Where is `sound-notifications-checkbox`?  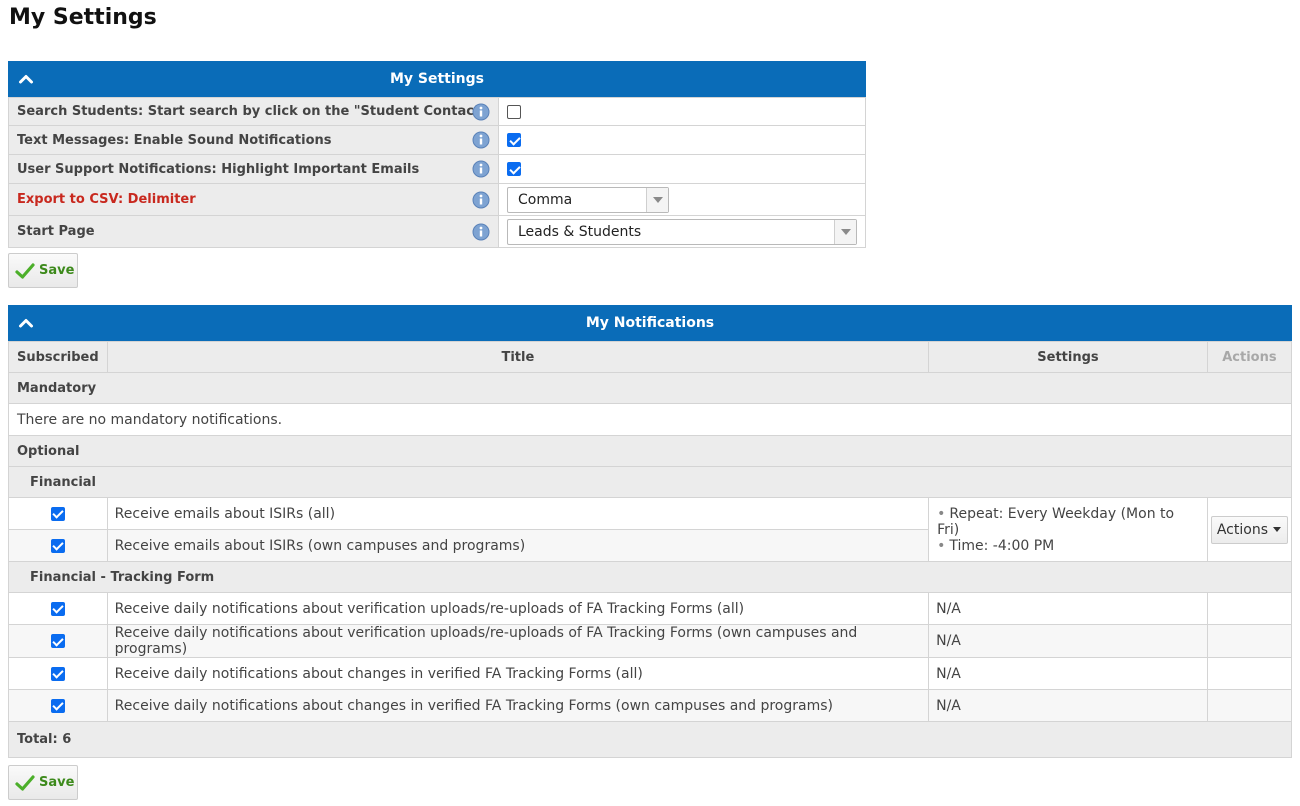 sound-notifications-checkbox is located at coordinates (514, 140).